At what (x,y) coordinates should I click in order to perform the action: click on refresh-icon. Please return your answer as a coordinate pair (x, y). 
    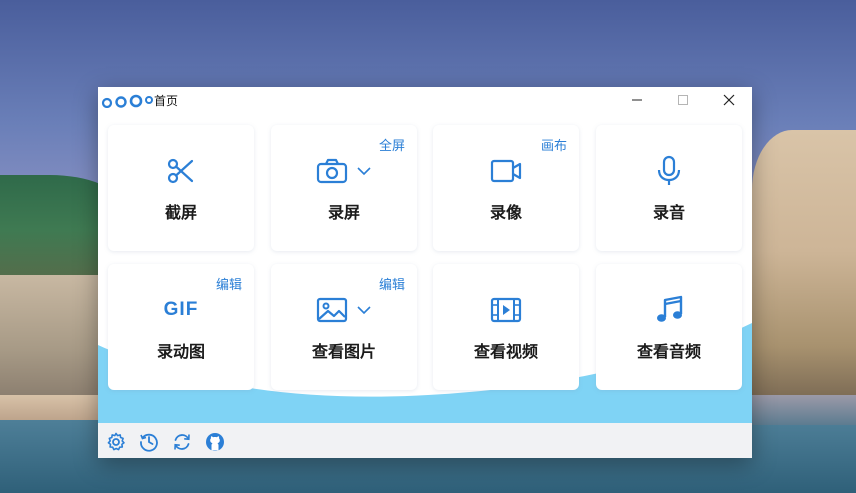
    Looking at the image, I should click on (182, 442).